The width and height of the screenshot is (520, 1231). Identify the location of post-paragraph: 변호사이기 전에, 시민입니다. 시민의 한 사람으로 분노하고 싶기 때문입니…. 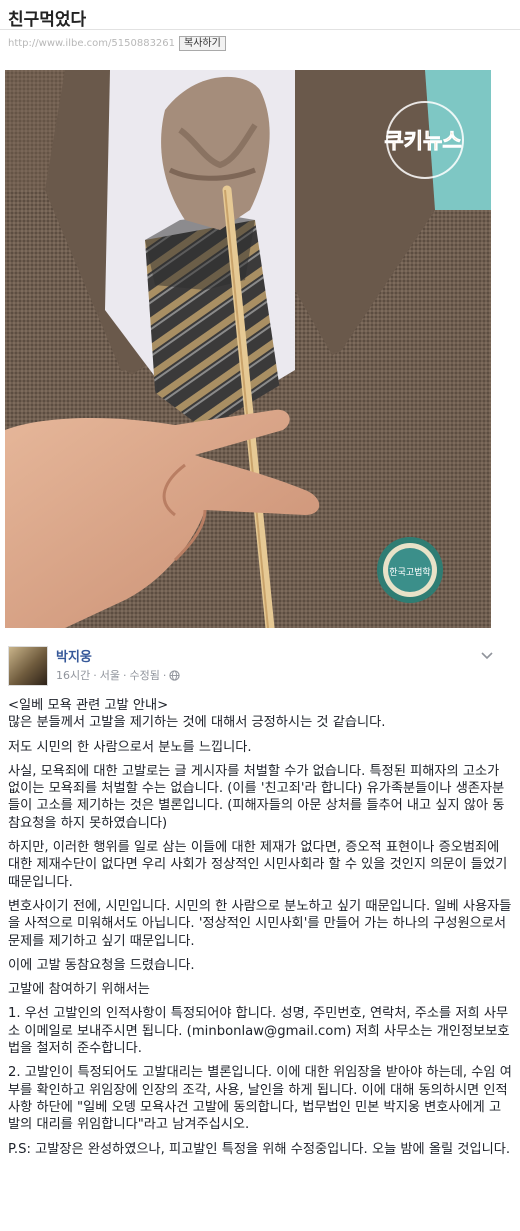
(260, 923).